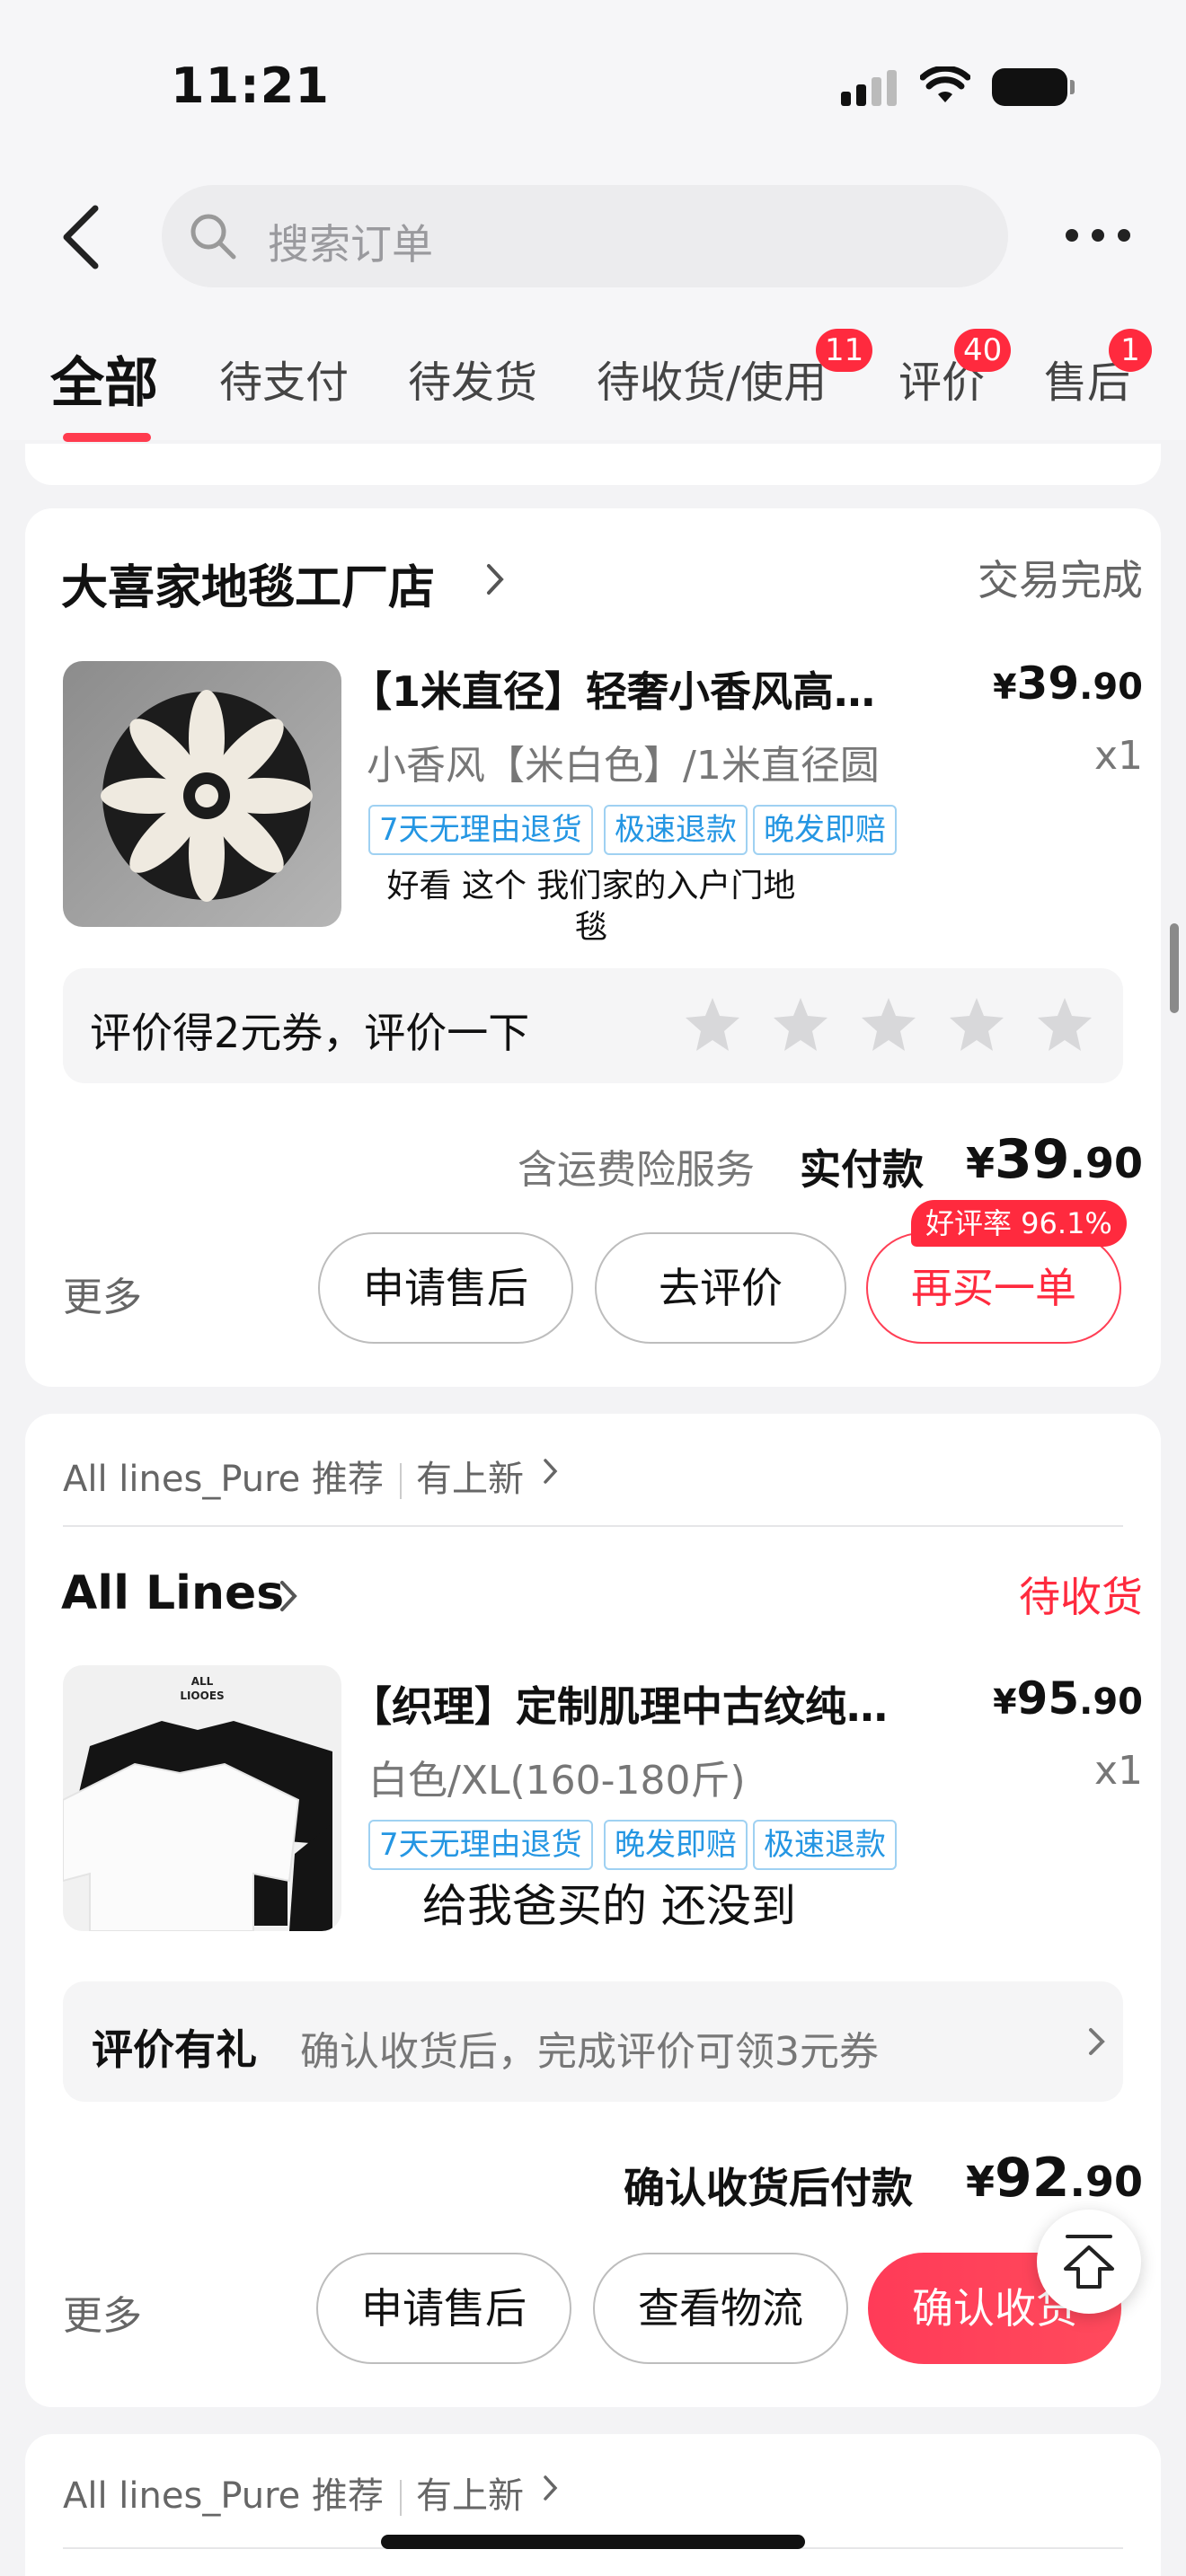 Image resolution: width=1186 pixels, height=2576 pixels. I want to click on wifi-icon, so click(945, 84).